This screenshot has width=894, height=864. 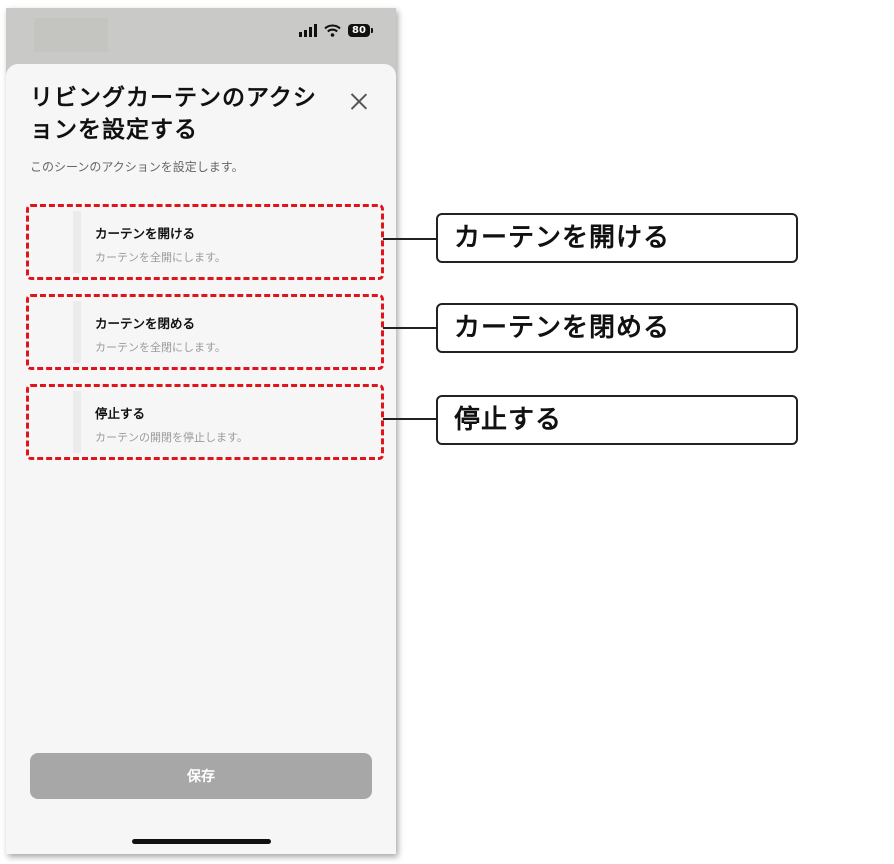 I want to click on action-description: カーテンを全開にします。, so click(x=160, y=257).